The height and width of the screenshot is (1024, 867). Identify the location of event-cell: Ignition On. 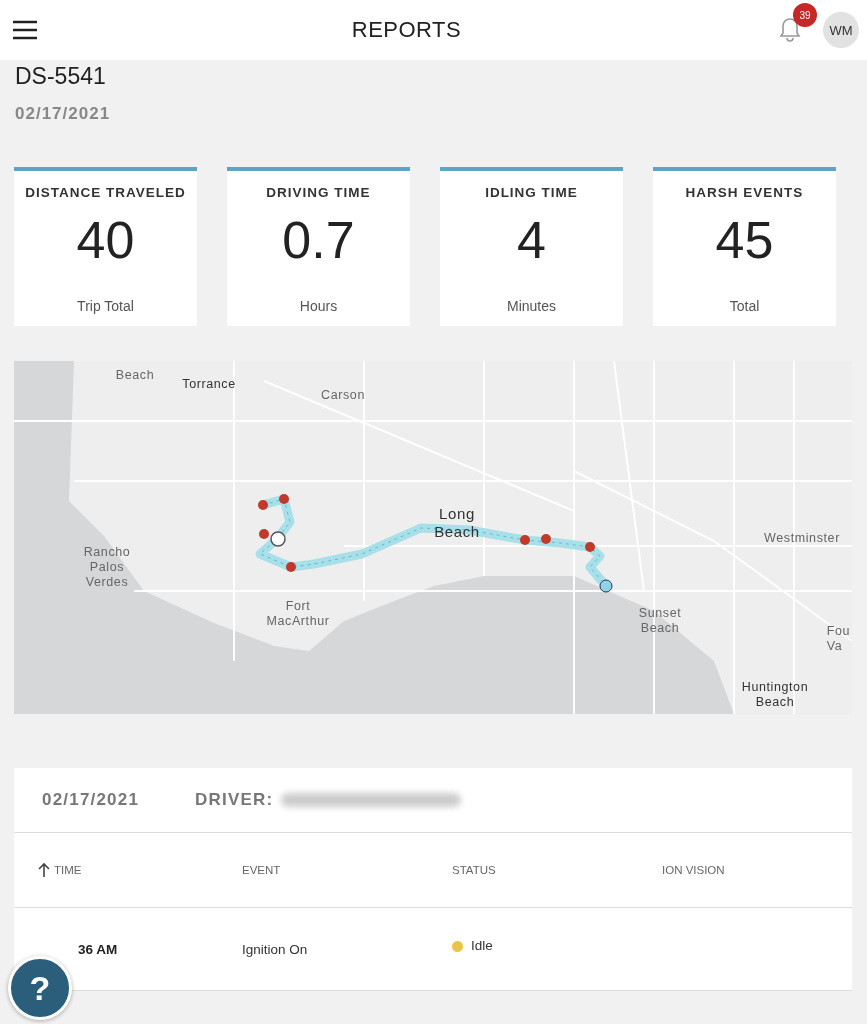
(275, 949).